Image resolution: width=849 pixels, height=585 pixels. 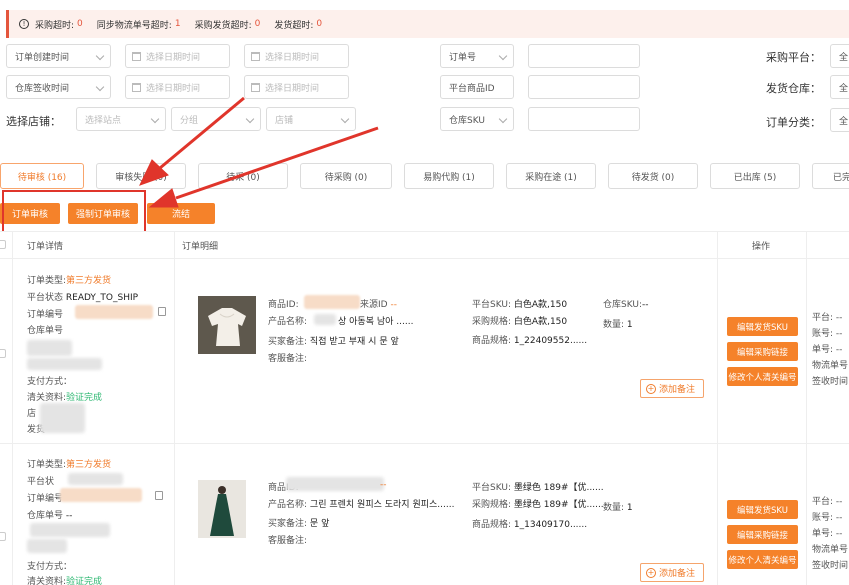 I want to click on annotation-arrows, so click(x=259, y=152).